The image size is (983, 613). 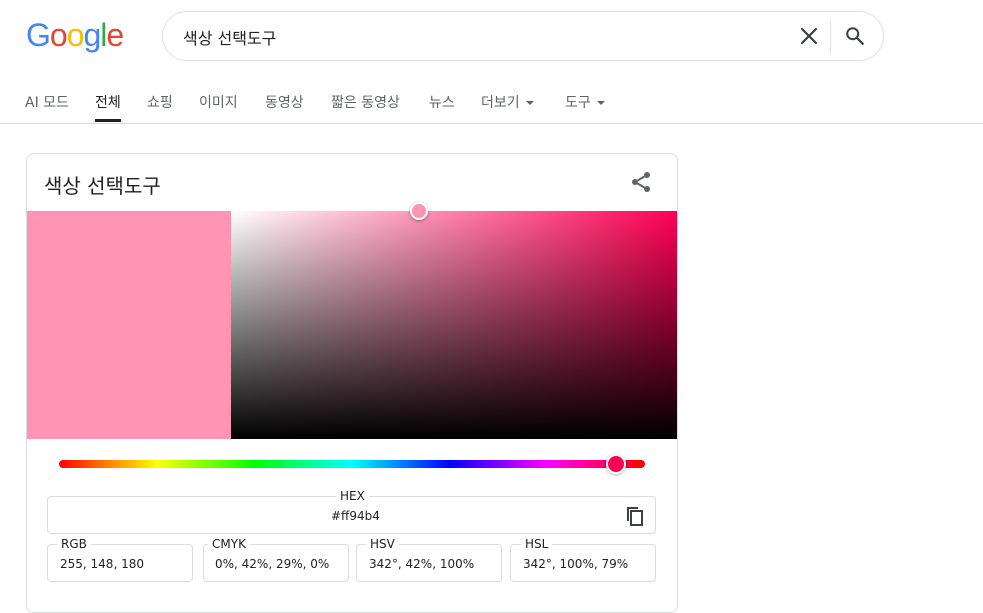 I want to click on logo-letter: e, so click(x=115, y=35).